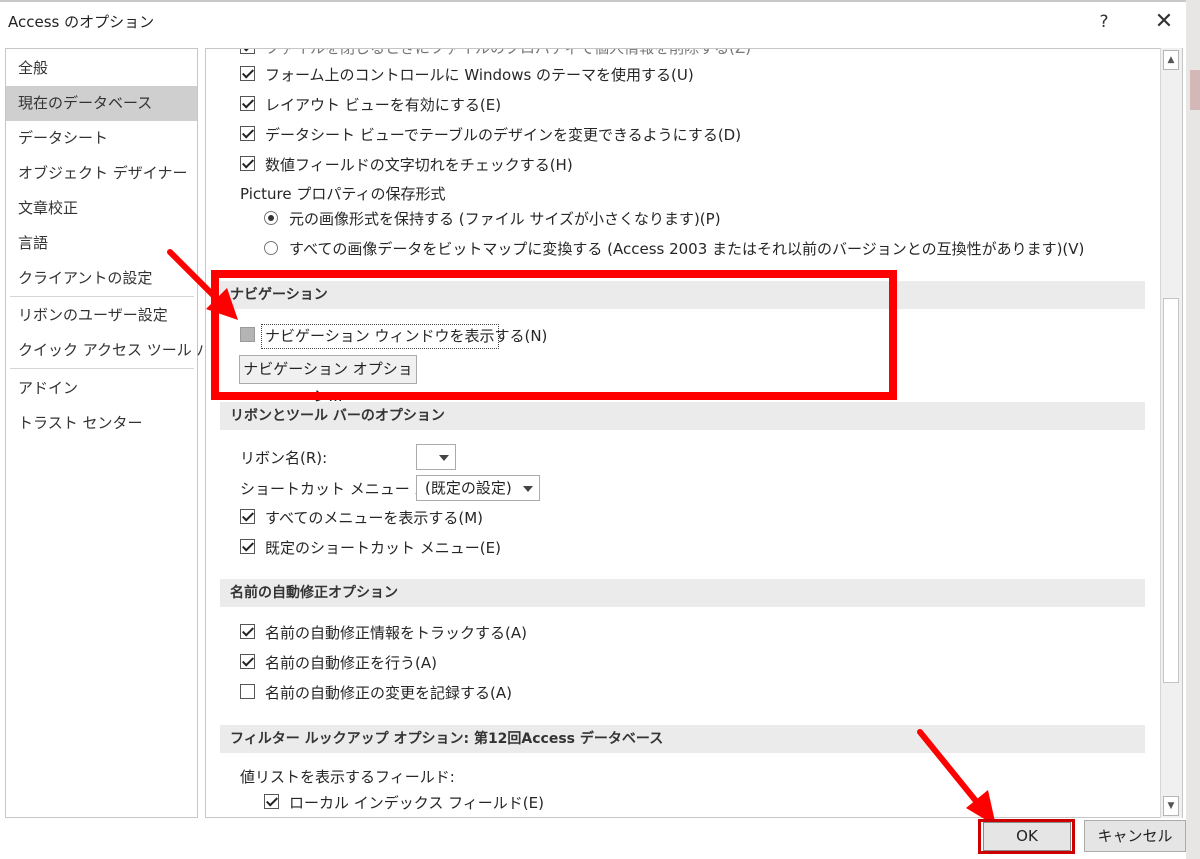 The height and width of the screenshot is (859, 1200). What do you see at coordinates (1135, 836) in the screenshot?
I see `cancel-button: キャンセル` at bounding box center [1135, 836].